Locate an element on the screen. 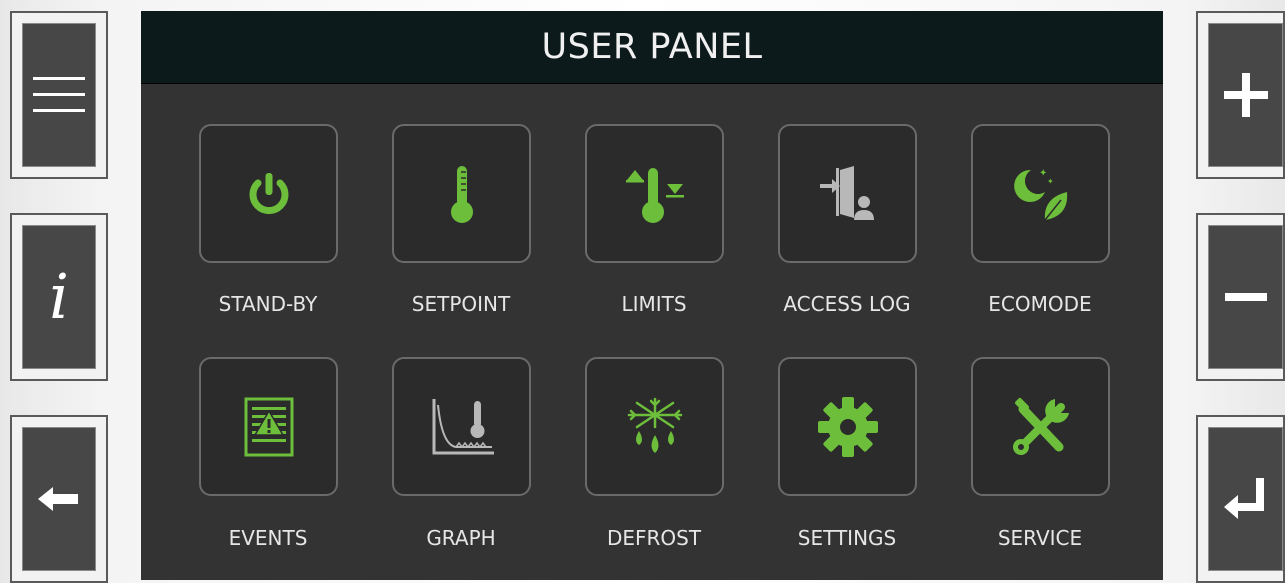  temperature-graph-icon is located at coordinates (463, 426).